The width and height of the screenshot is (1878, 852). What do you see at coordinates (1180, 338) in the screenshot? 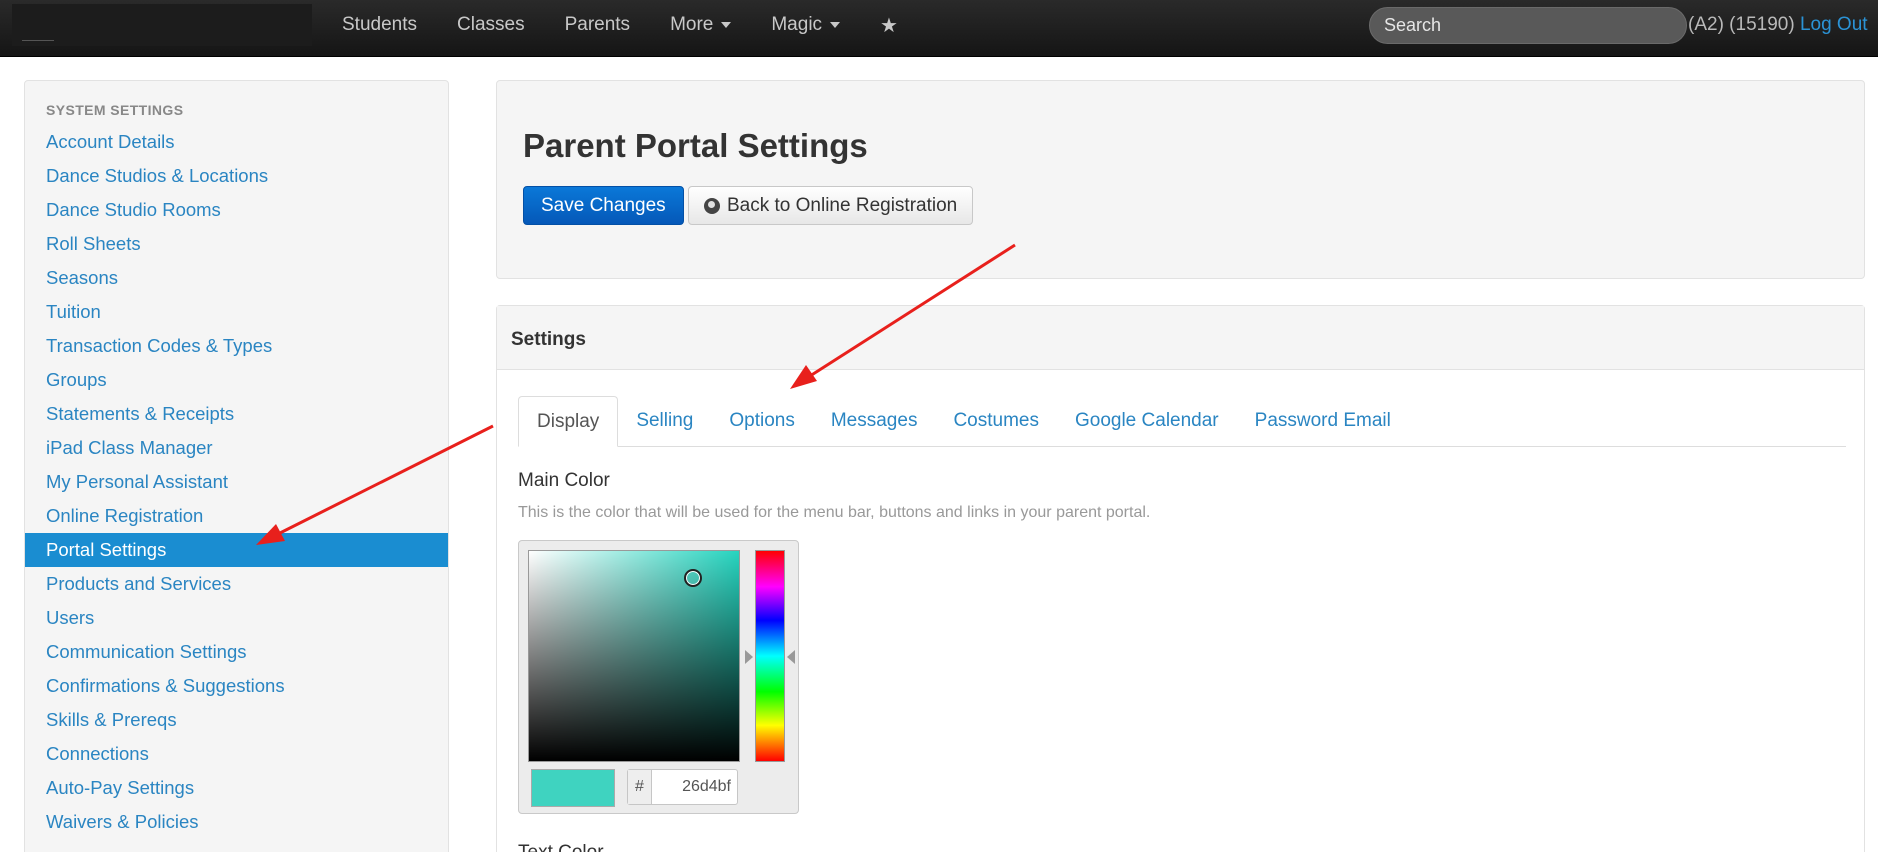
I see `settings-panel-header` at bounding box center [1180, 338].